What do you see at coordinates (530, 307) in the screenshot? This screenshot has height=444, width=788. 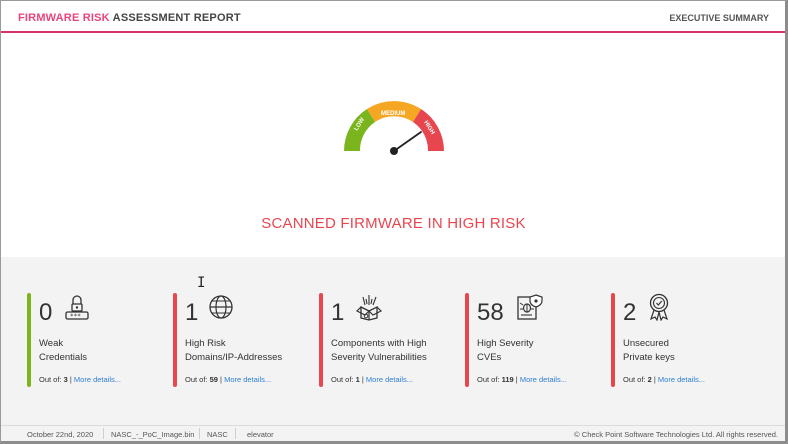 I see `bug-document-icon` at bounding box center [530, 307].